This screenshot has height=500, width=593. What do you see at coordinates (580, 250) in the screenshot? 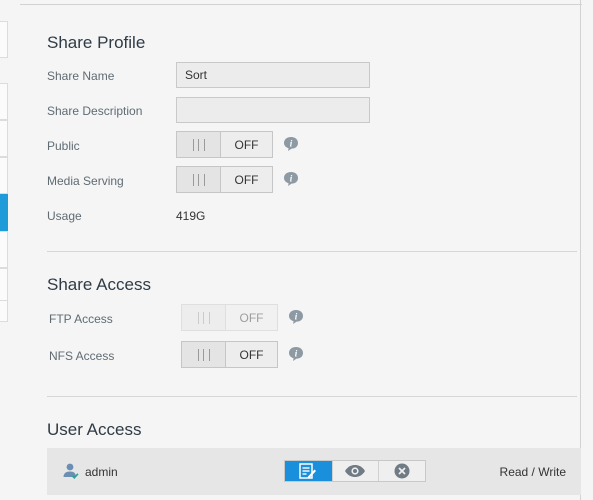
I see `panel-edge` at bounding box center [580, 250].